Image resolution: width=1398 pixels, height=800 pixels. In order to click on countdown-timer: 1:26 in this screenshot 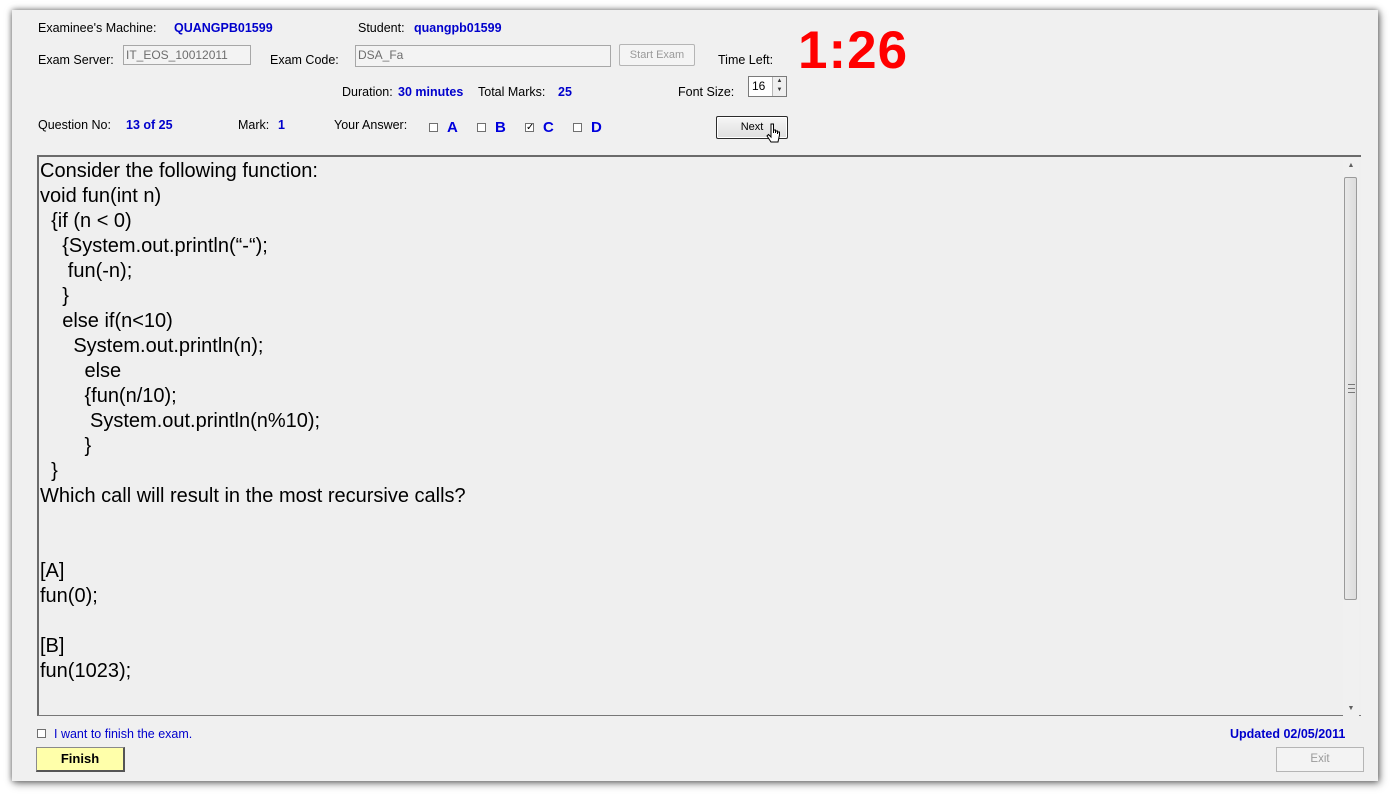, I will do `click(853, 50)`.